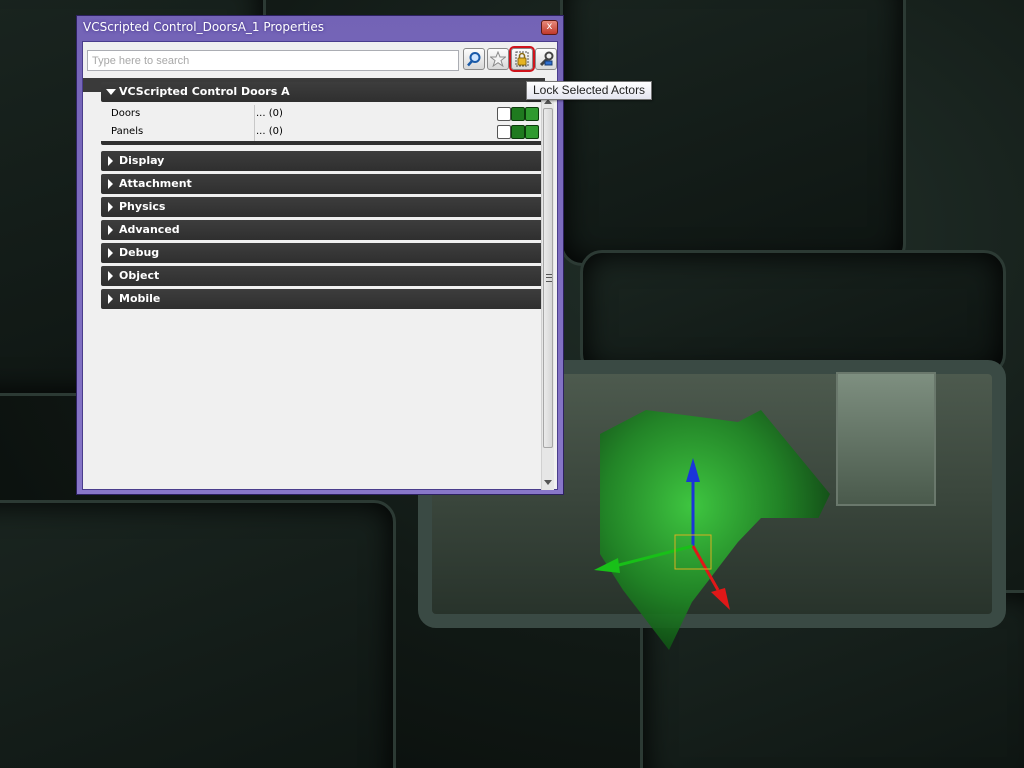  Describe the element at coordinates (142, 160) in the screenshot. I see `category-label: Display` at that location.